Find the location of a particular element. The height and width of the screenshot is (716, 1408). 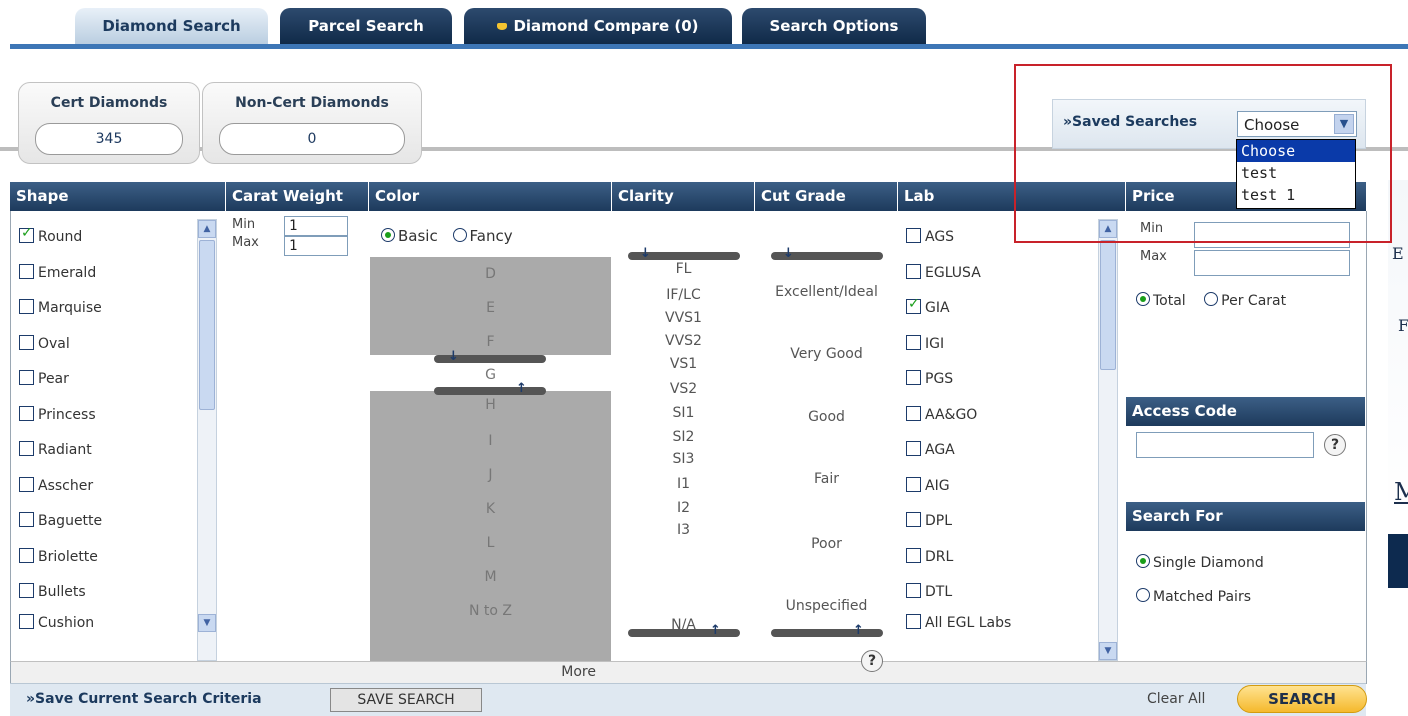

shape-scrollbar: ▲ ▼ is located at coordinates (207, 440).